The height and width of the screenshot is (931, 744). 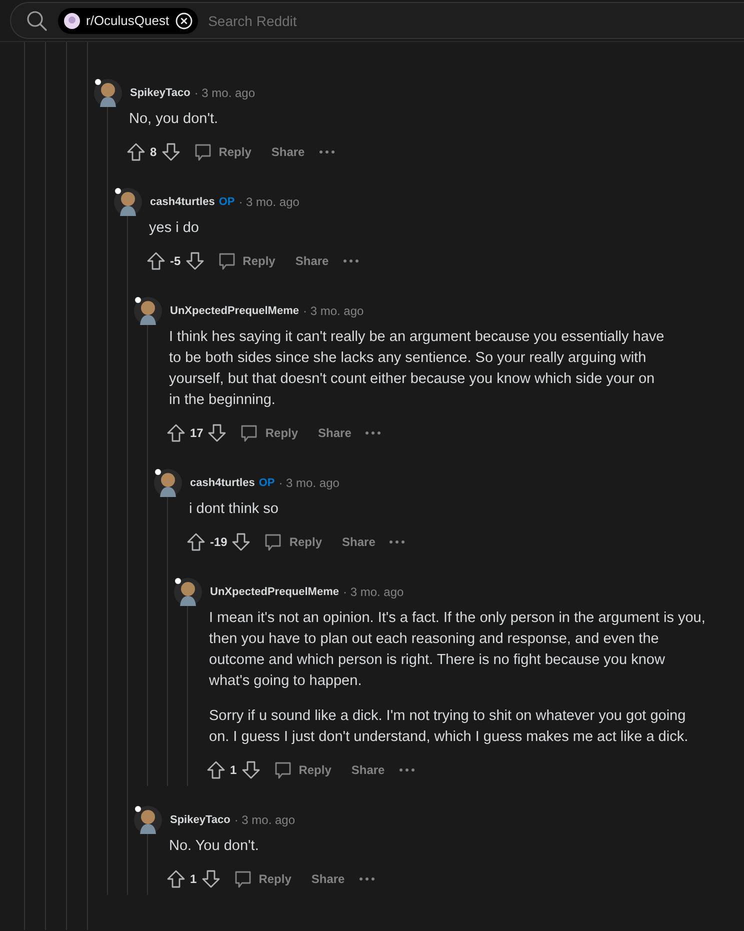 What do you see at coordinates (214, 846) in the screenshot?
I see `comment-text: No. You don't.` at bounding box center [214, 846].